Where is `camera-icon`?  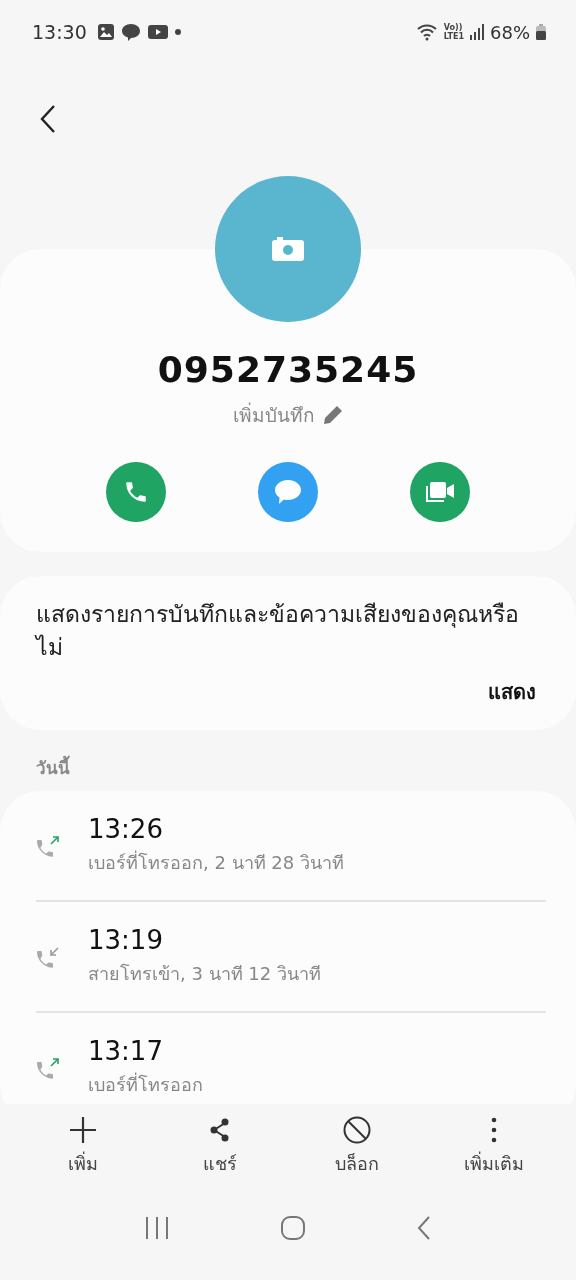 camera-icon is located at coordinates (288, 249).